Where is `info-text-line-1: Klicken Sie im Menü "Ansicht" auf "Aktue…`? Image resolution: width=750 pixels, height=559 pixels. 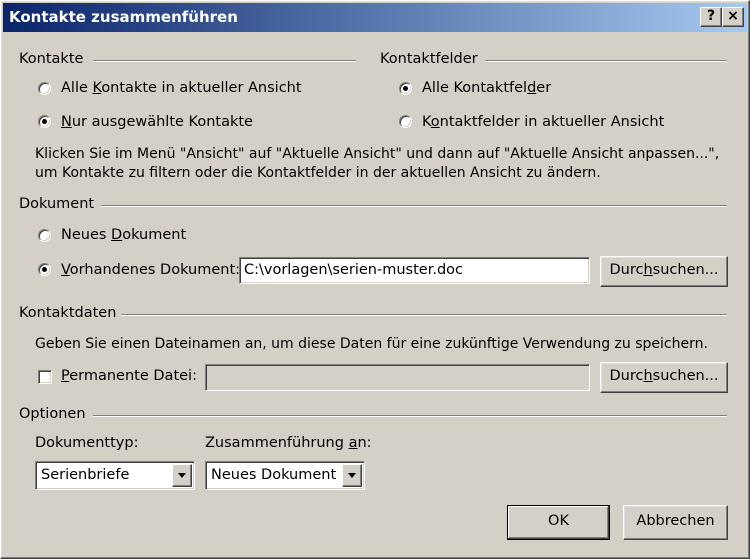 info-text-line-1: Klicken Sie im Menü "Ansicht" auf "Aktue… is located at coordinates (377, 154).